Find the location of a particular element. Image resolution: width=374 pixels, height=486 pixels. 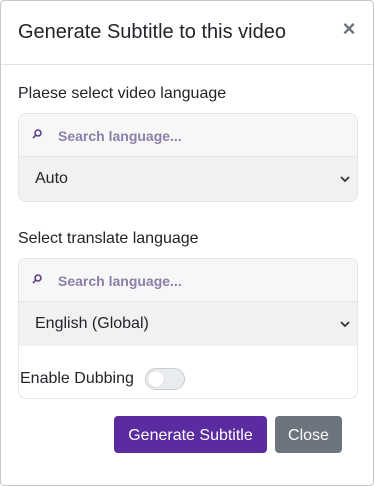

video-language-search-input is located at coordinates (203, 136).